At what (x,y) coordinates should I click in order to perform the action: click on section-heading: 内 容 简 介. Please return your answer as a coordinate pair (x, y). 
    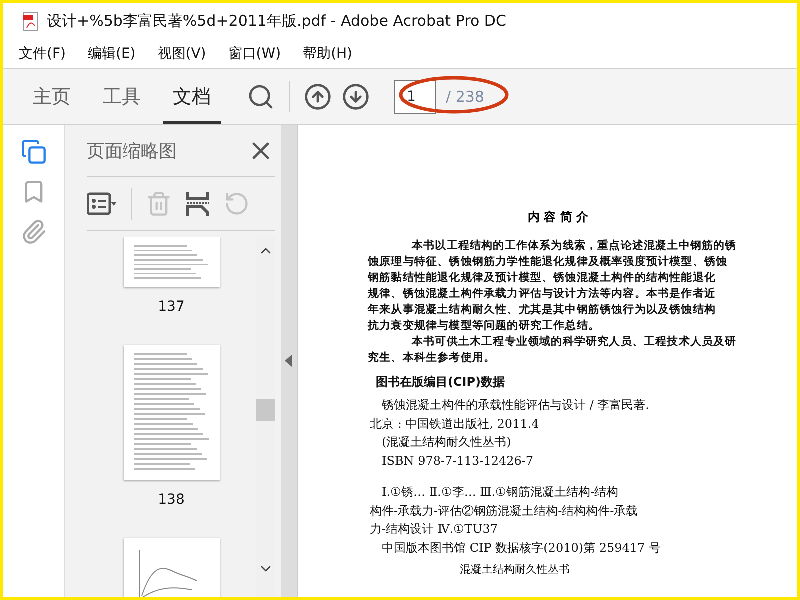
    Looking at the image, I should click on (559, 217).